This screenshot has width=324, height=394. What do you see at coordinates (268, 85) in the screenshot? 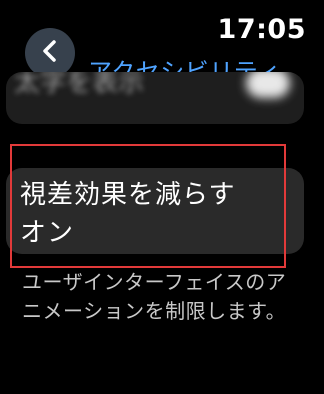
I see `previous-setting-toggle` at bounding box center [268, 85].